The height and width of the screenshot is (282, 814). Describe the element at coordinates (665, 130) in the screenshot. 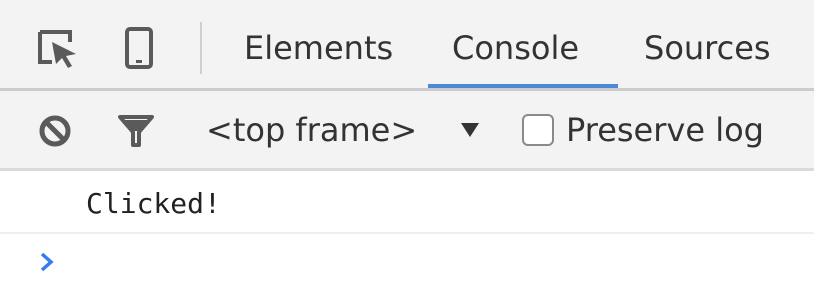

I see `preserve-log-label: Preserve log` at that location.